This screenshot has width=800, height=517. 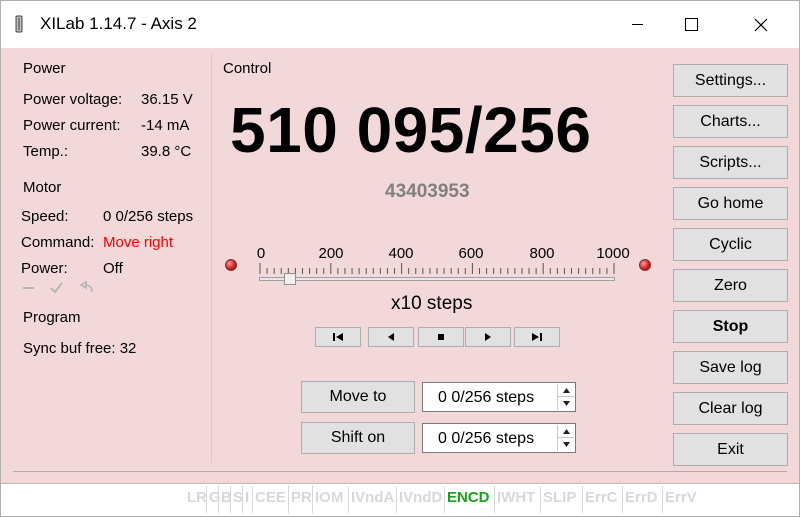 I want to click on maximize-button, so click(x=691, y=24).